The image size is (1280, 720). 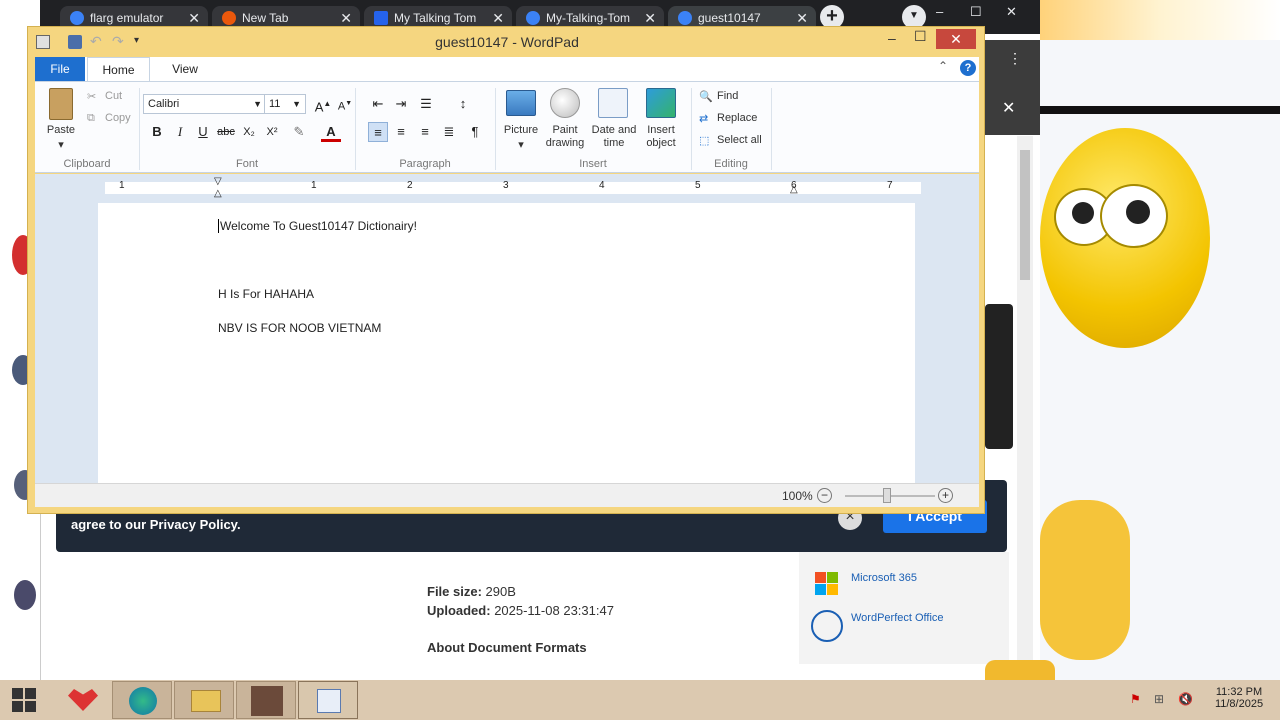 What do you see at coordinates (956, 39) in the screenshot?
I see `close-button: ✕` at bounding box center [956, 39].